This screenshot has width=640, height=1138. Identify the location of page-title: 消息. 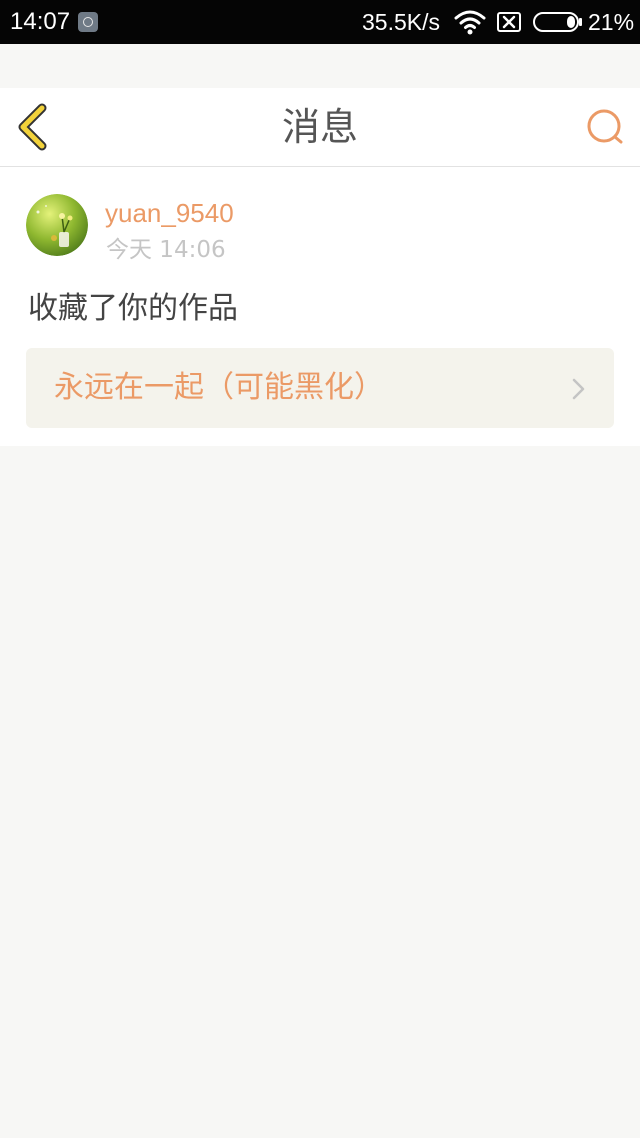
(319, 127).